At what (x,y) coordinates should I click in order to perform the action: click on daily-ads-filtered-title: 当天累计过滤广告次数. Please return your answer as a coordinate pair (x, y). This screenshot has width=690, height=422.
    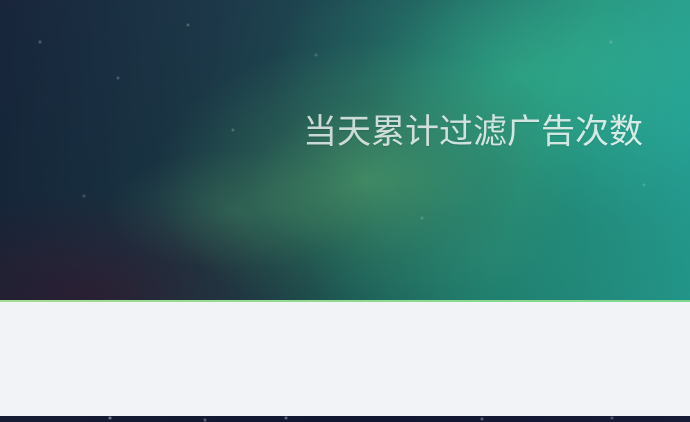
    Looking at the image, I should click on (473, 132).